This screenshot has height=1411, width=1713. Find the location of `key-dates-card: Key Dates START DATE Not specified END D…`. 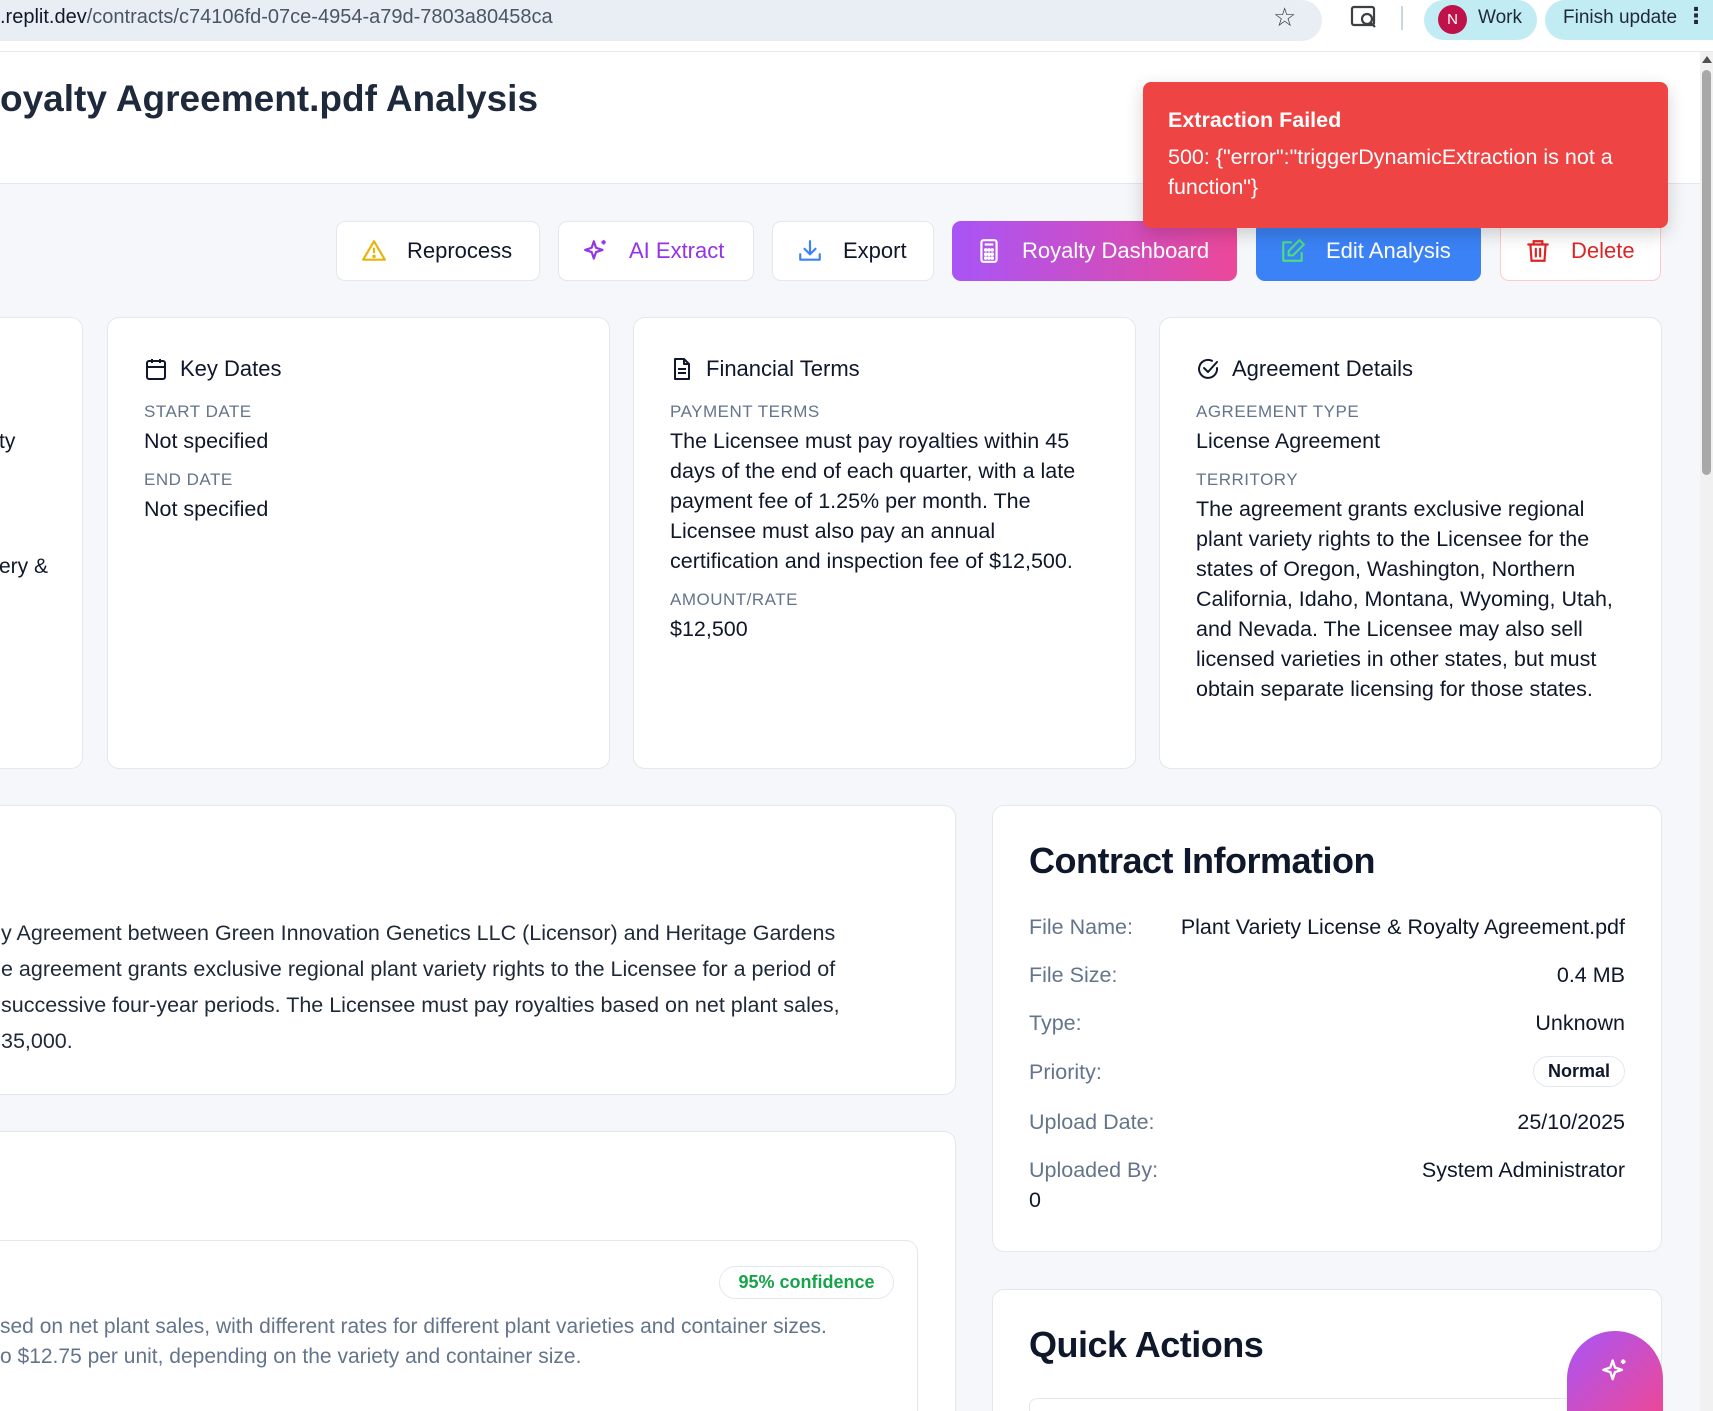

key-dates-card: Key Dates START DATE Not specified END D… is located at coordinates (358, 543).